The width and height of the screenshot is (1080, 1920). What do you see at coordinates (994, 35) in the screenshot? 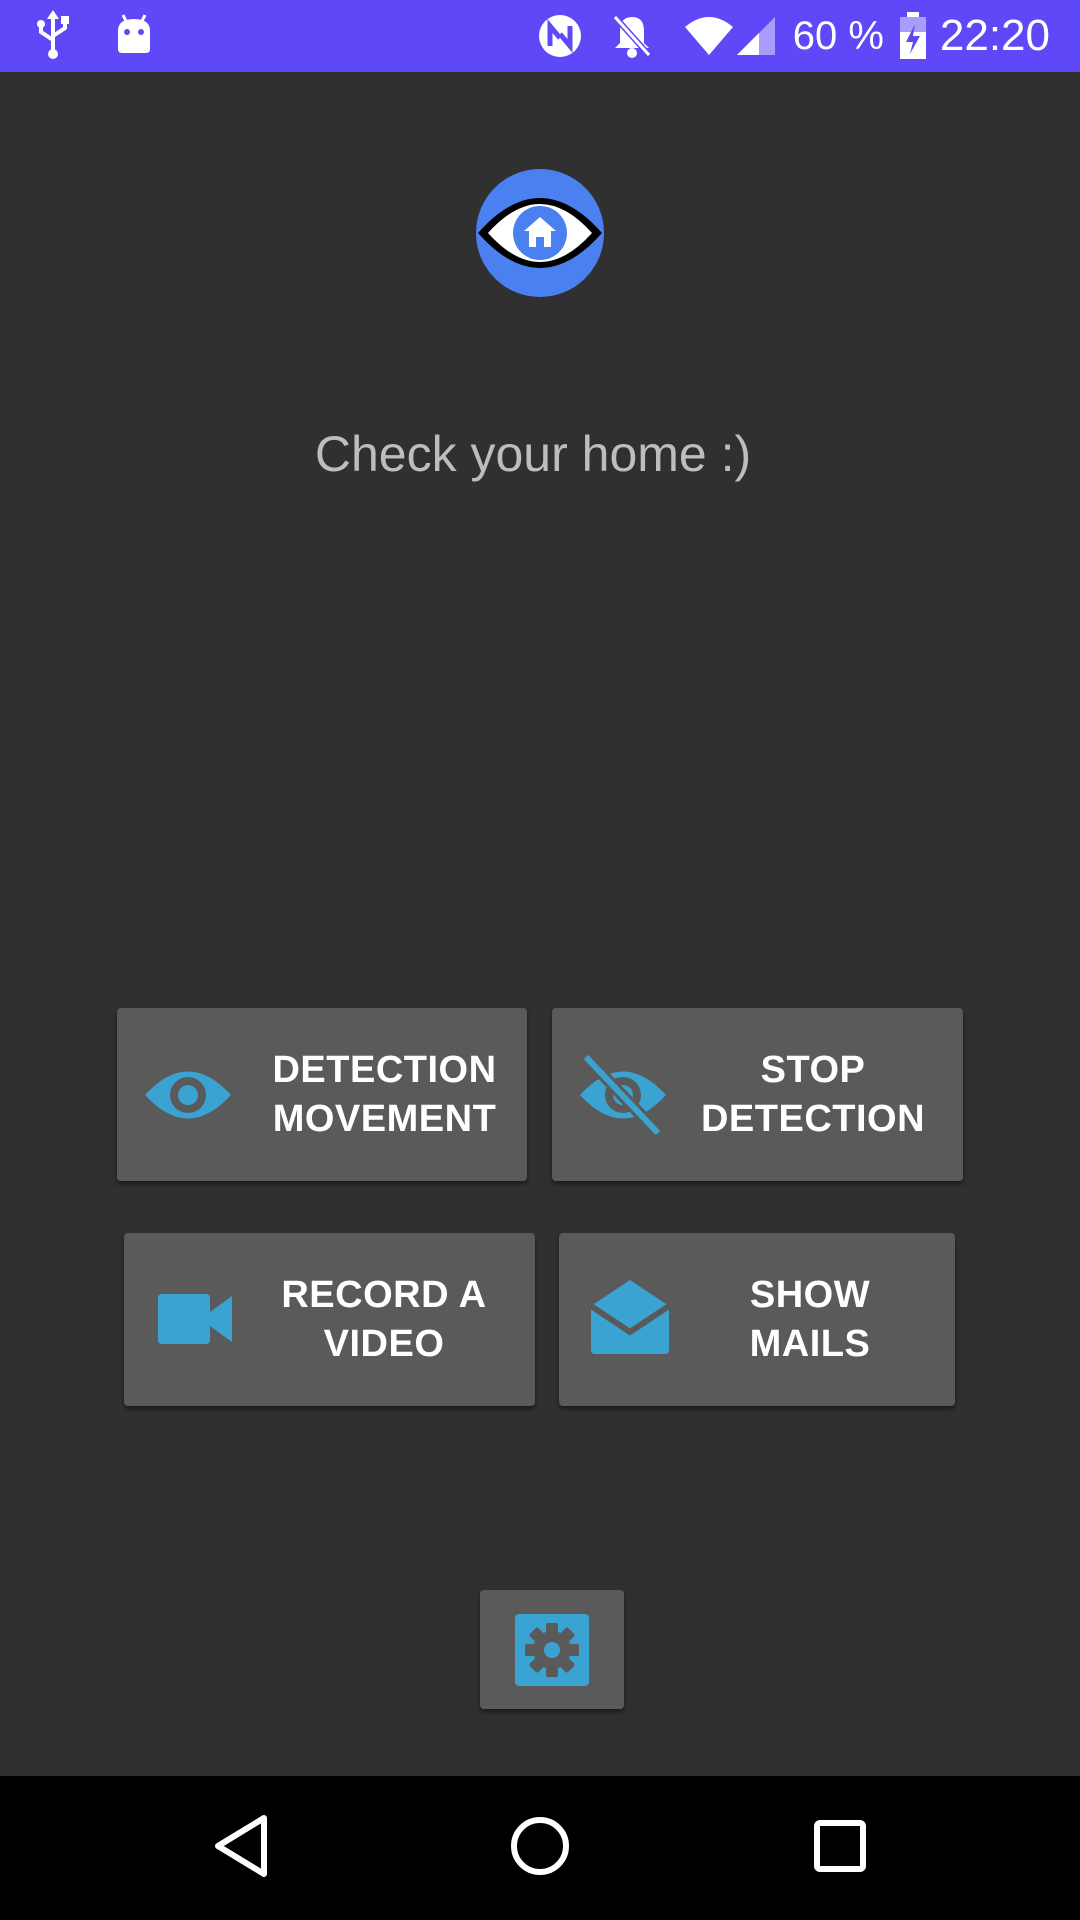
I see `clock: 22:20` at bounding box center [994, 35].